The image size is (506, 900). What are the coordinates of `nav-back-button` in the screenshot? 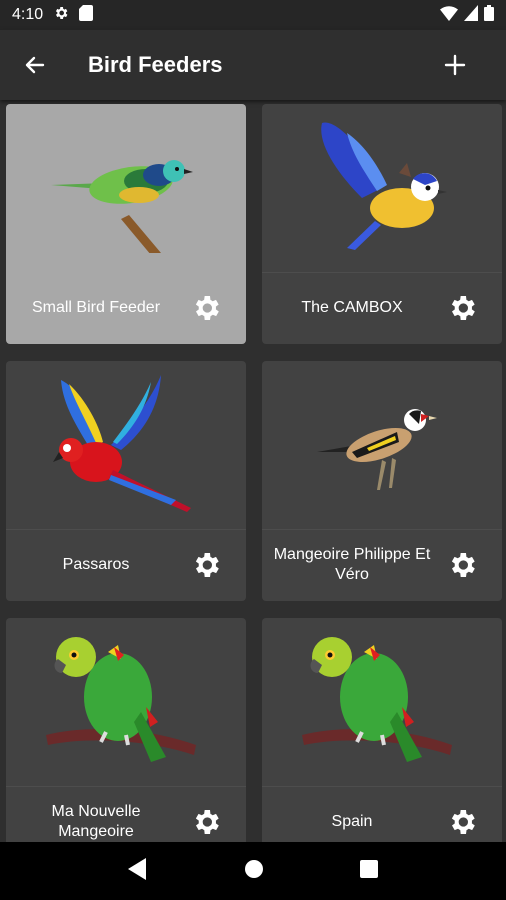 It's located at (138, 871).